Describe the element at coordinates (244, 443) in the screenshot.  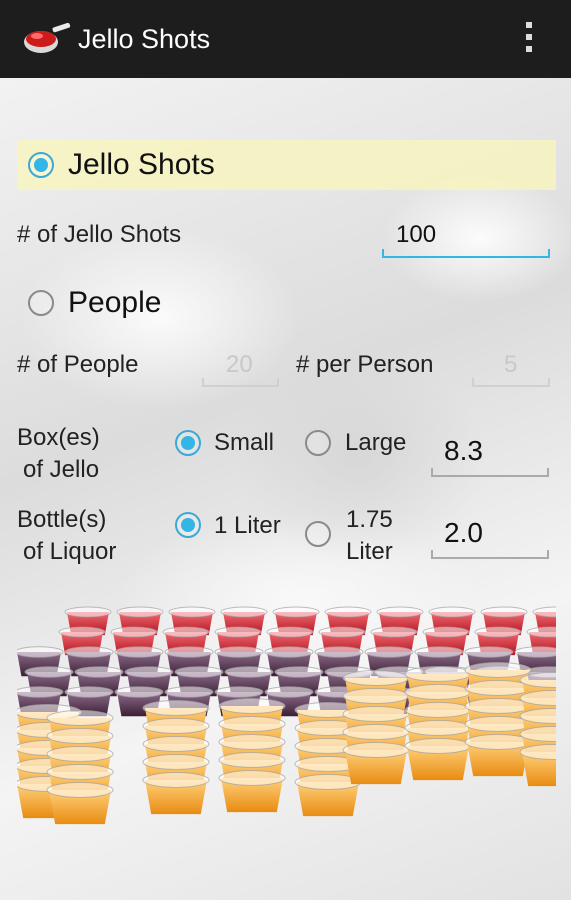
I see `jello-small-label: Small` at that location.